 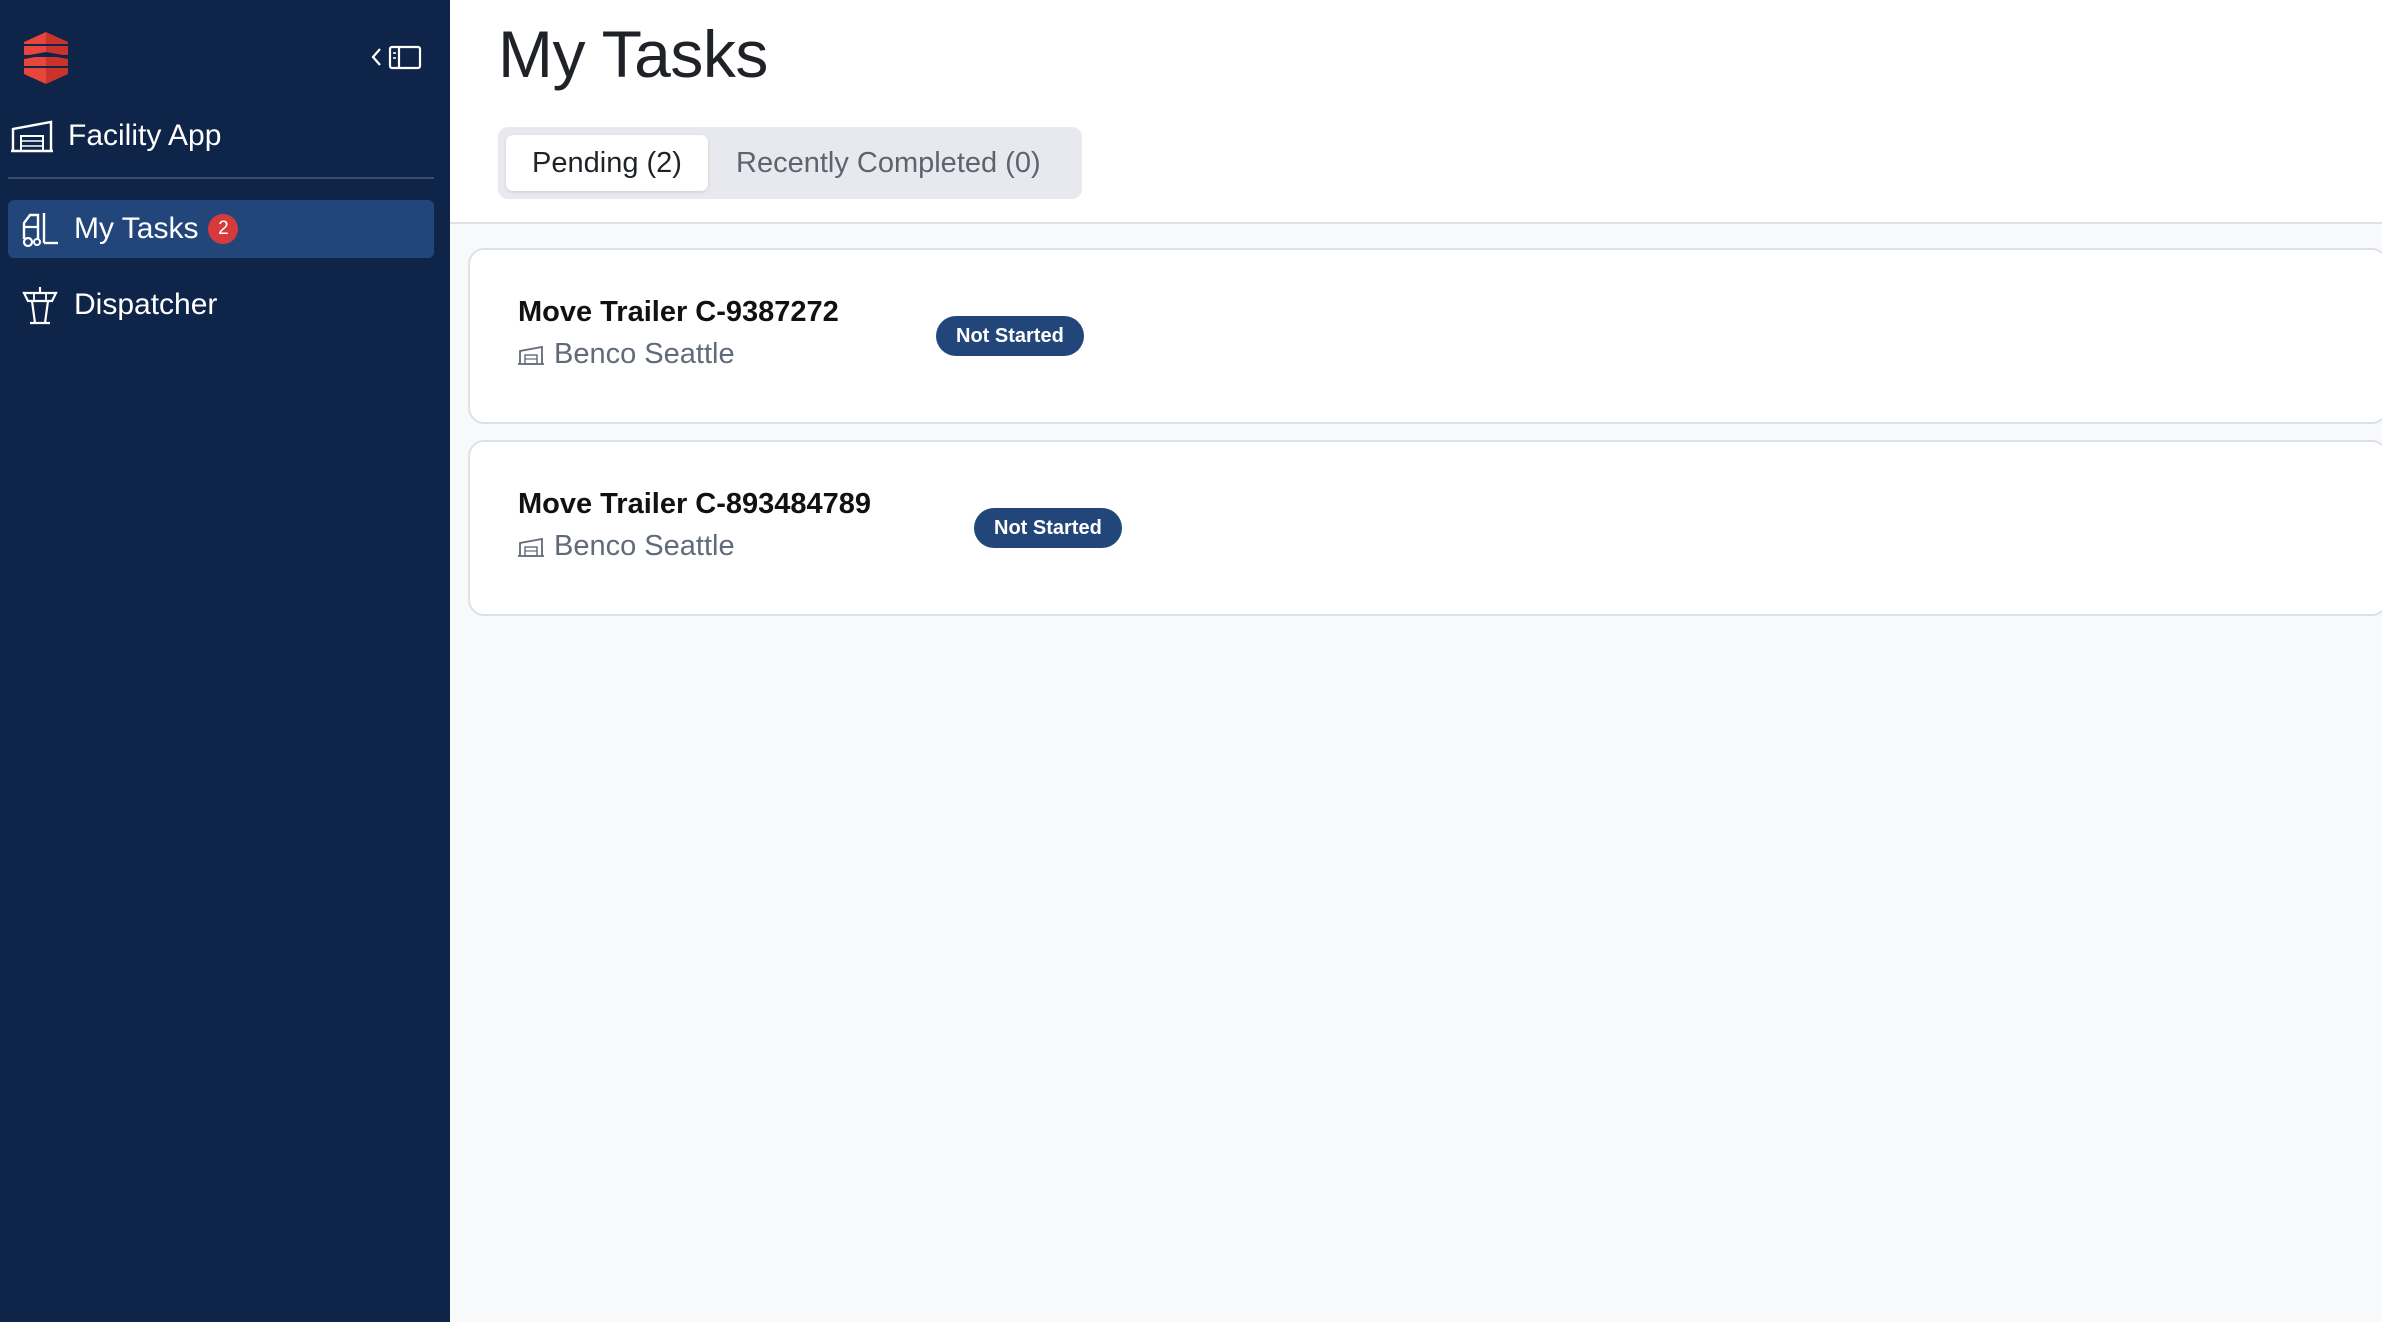 I want to click on page-title: My Tasks, so click(x=633, y=54).